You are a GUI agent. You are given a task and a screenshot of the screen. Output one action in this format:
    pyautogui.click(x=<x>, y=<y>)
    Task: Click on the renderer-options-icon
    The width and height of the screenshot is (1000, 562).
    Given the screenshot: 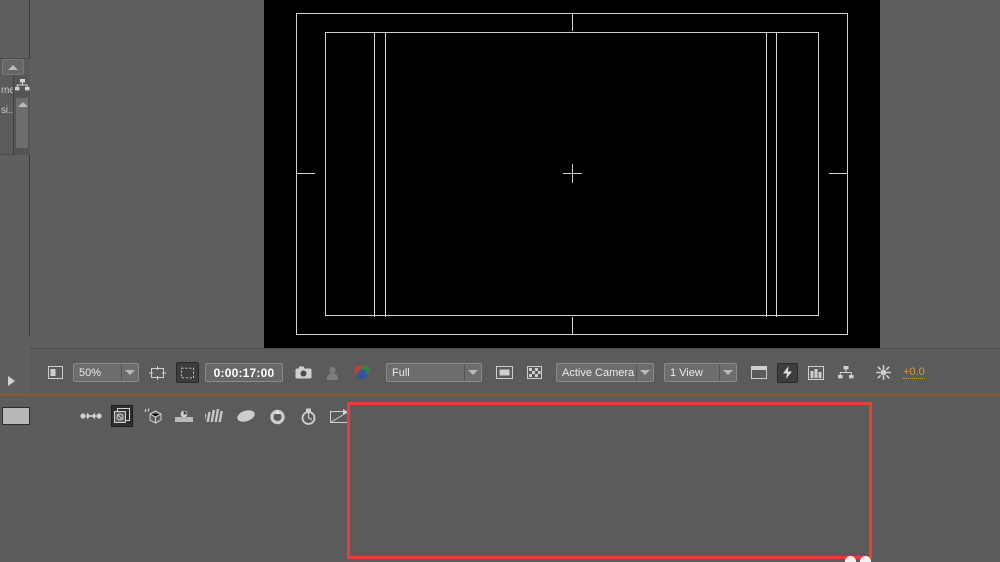 What is the action you would take?
    pyautogui.click(x=816, y=372)
    